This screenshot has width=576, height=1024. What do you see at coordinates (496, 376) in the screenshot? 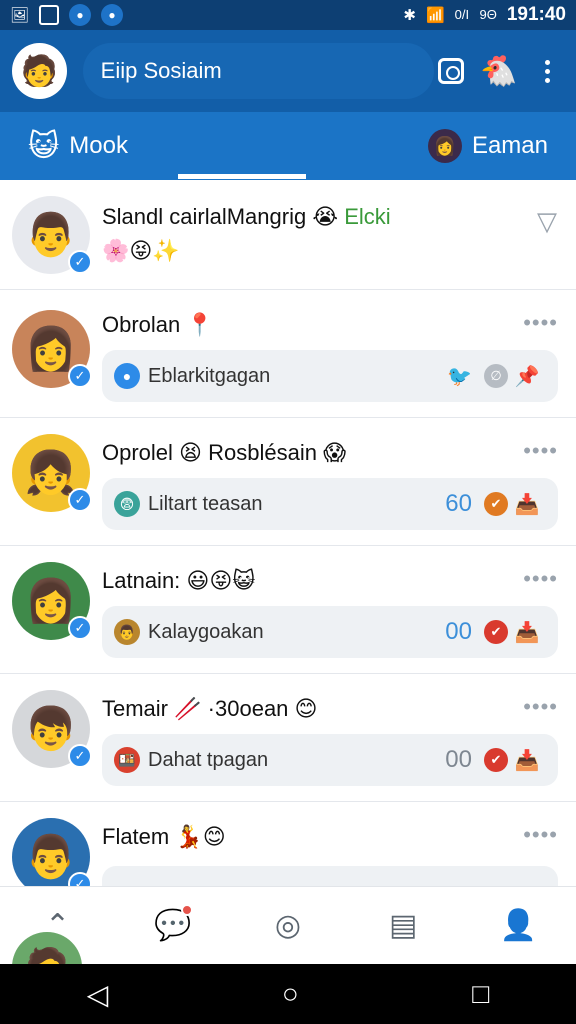
I see `block-icon: ∅` at bounding box center [496, 376].